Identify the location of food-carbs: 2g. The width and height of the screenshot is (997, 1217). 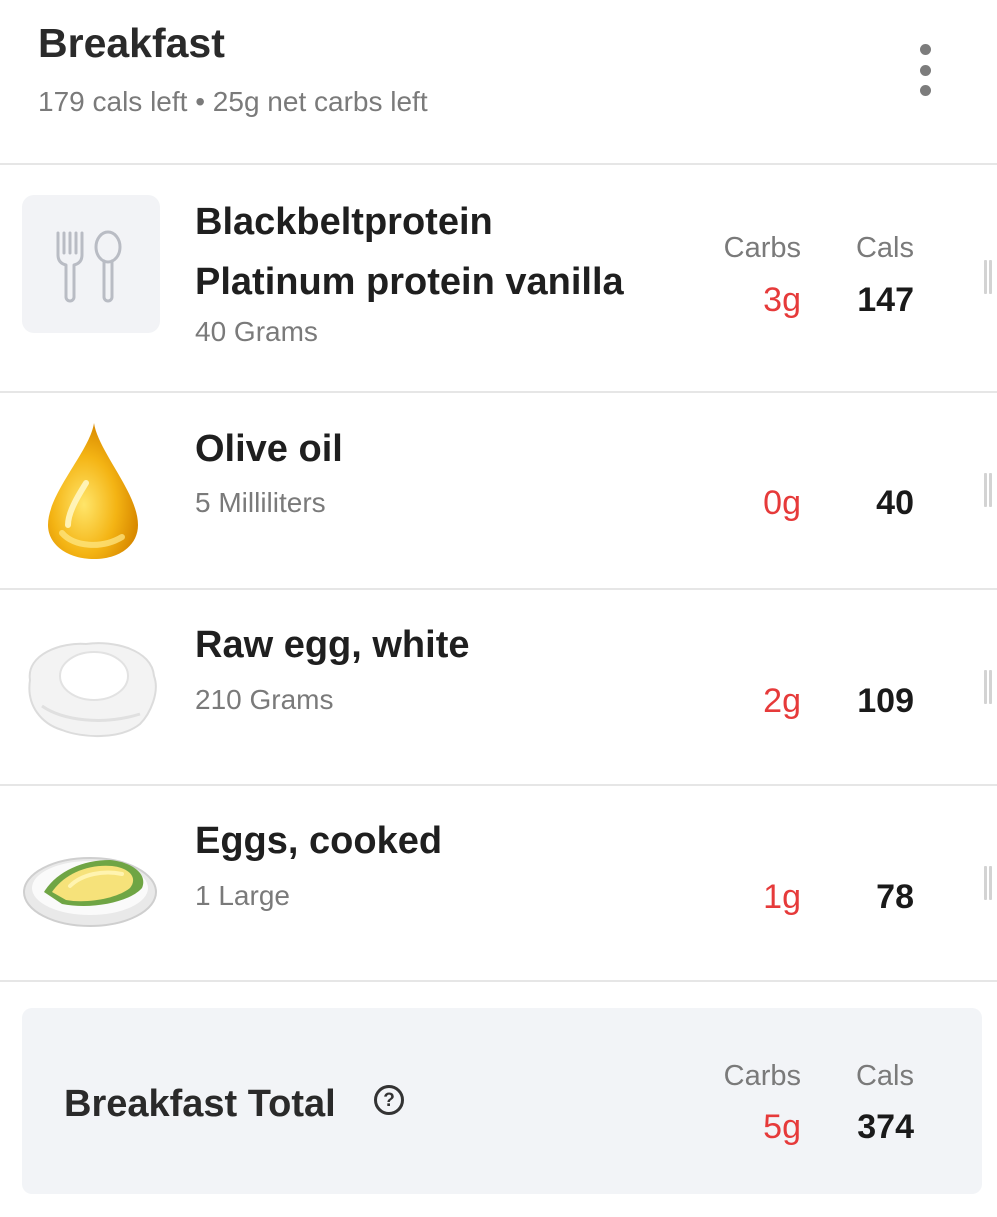
(782, 701).